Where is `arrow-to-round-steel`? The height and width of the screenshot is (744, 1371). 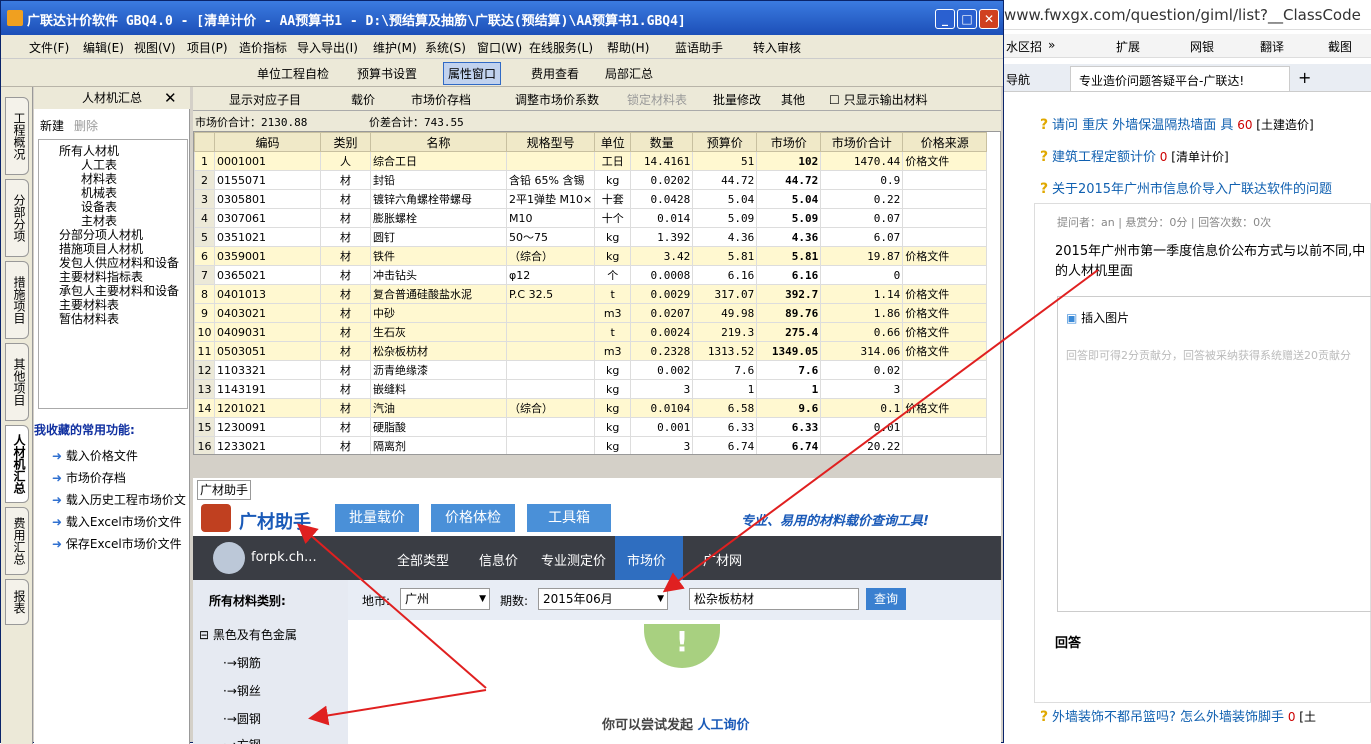
arrow-to-round-steel is located at coordinates (397, 707).